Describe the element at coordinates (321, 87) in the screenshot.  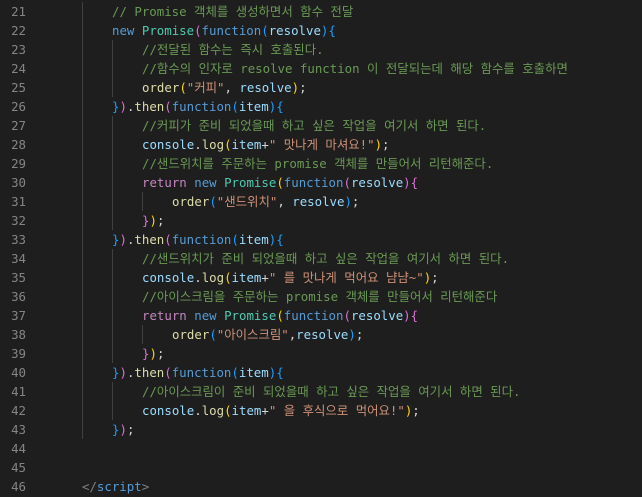
I see `code-line: 25 order("커피", resolve);` at that location.